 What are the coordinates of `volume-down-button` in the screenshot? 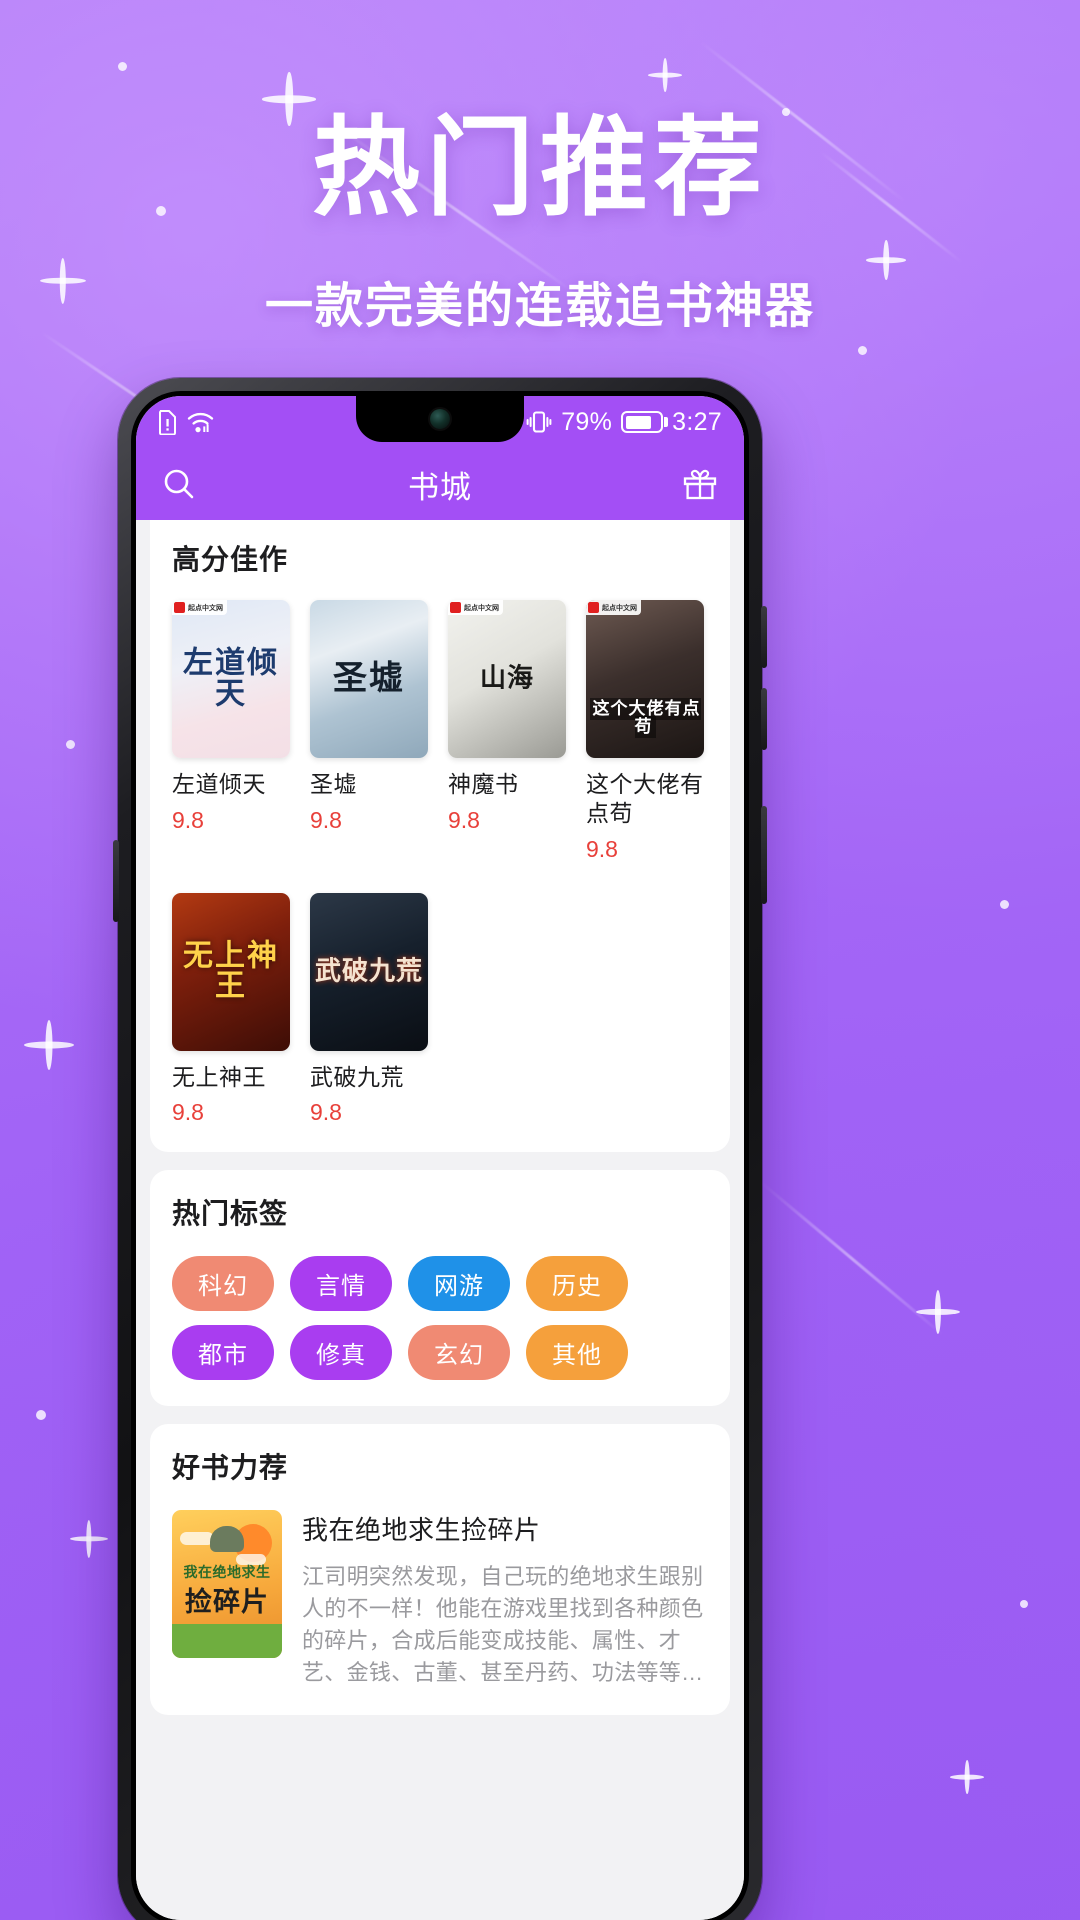 It's located at (764, 719).